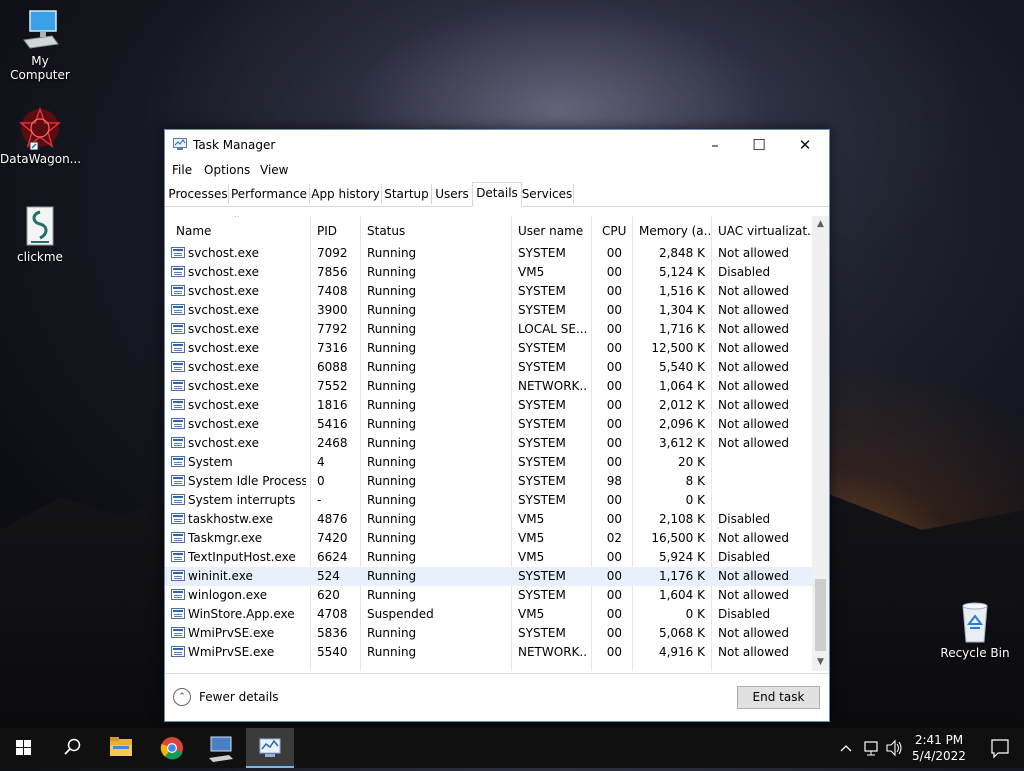 This screenshot has height=771, width=1024. What do you see at coordinates (346, 194) in the screenshot?
I see `tab-app-history: App history` at bounding box center [346, 194].